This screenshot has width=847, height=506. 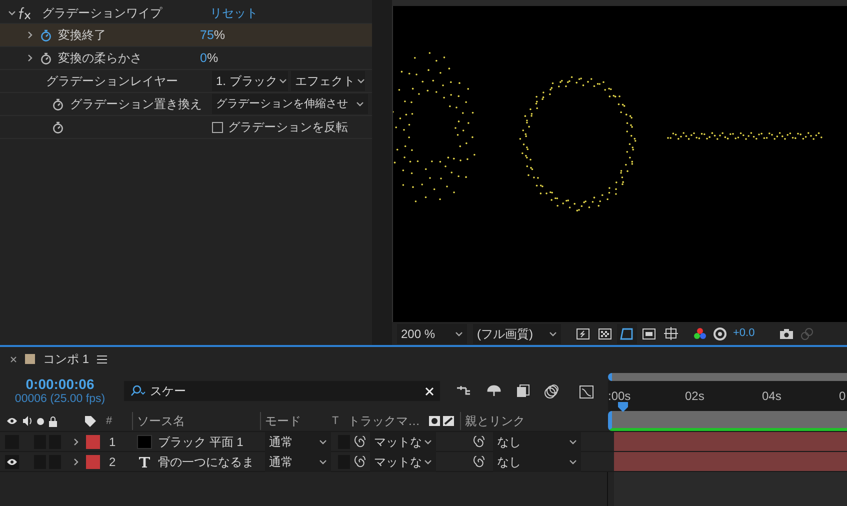 What do you see at coordinates (53, 421) in the screenshot?
I see `lock-icon` at bounding box center [53, 421].